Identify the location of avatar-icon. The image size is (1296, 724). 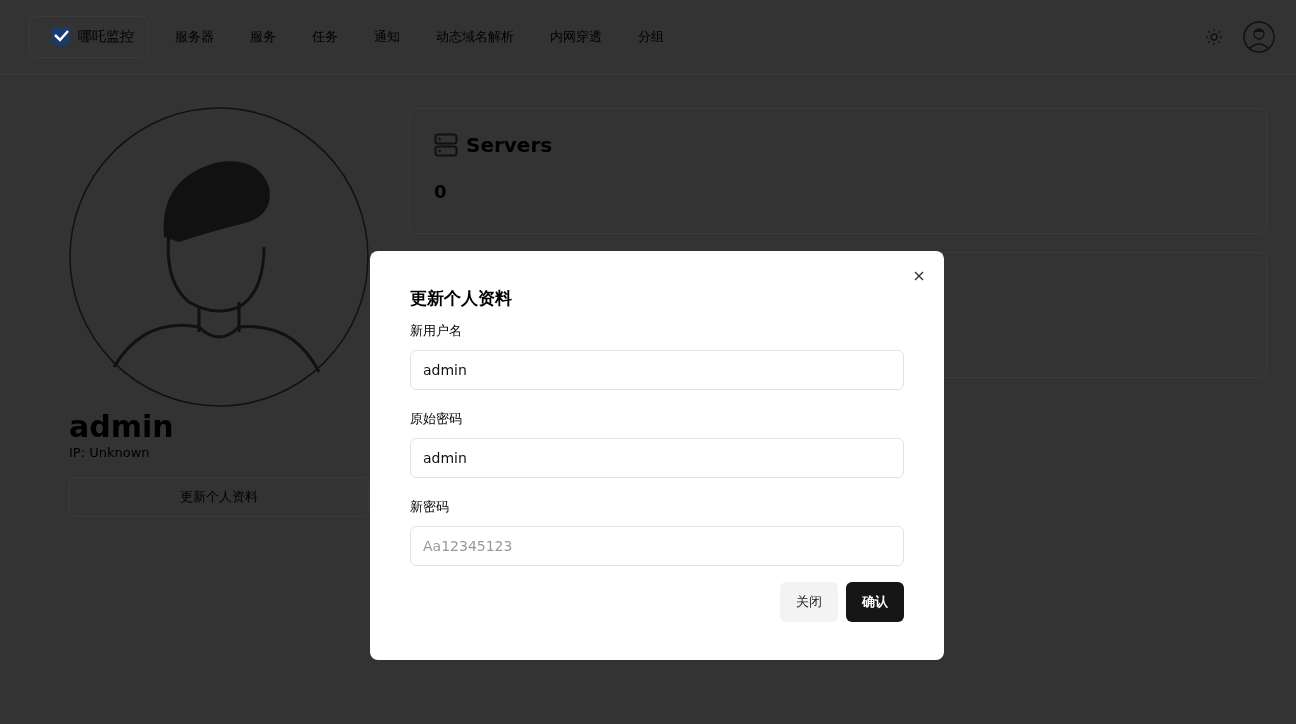
(1259, 37).